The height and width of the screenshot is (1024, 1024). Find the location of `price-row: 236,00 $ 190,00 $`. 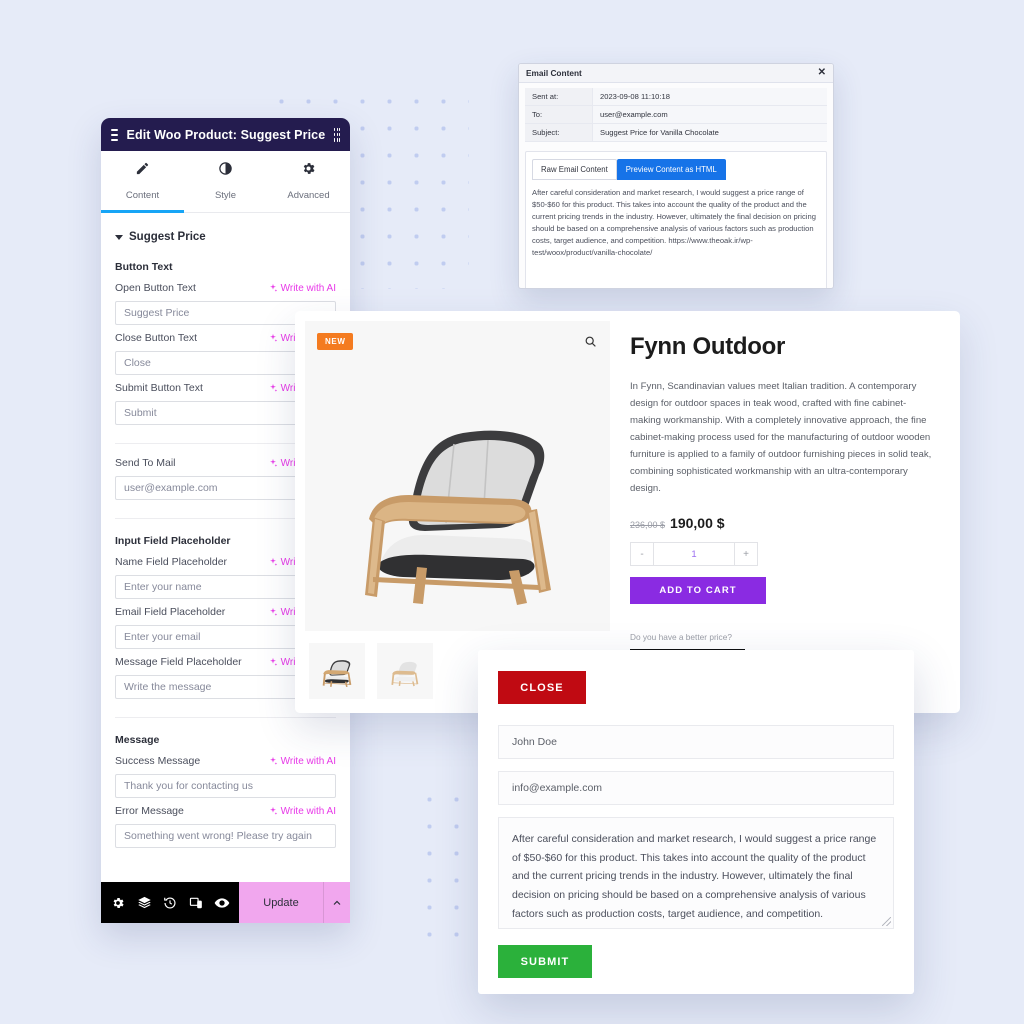

price-row: 236,00 $ 190,00 $ is located at coordinates (781, 523).